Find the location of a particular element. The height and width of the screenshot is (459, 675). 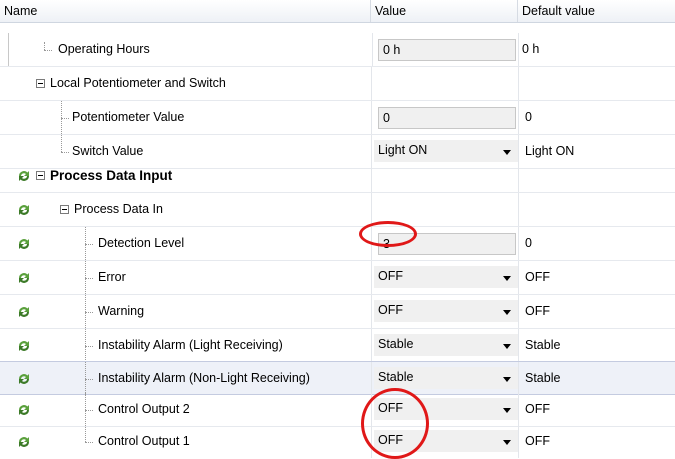

table-row: Potentiometer Value 0 0 is located at coordinates (337, 118).